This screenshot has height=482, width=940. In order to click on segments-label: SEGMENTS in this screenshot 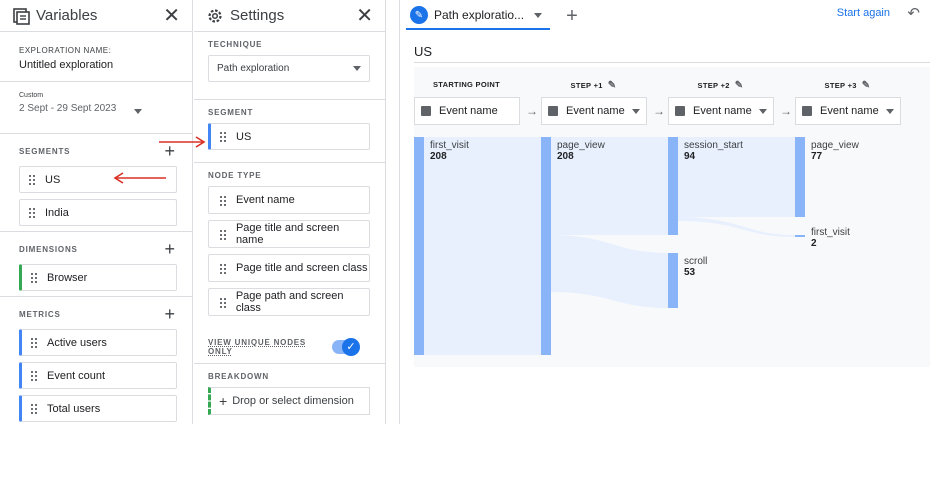, I will do `click(45, 151)`.